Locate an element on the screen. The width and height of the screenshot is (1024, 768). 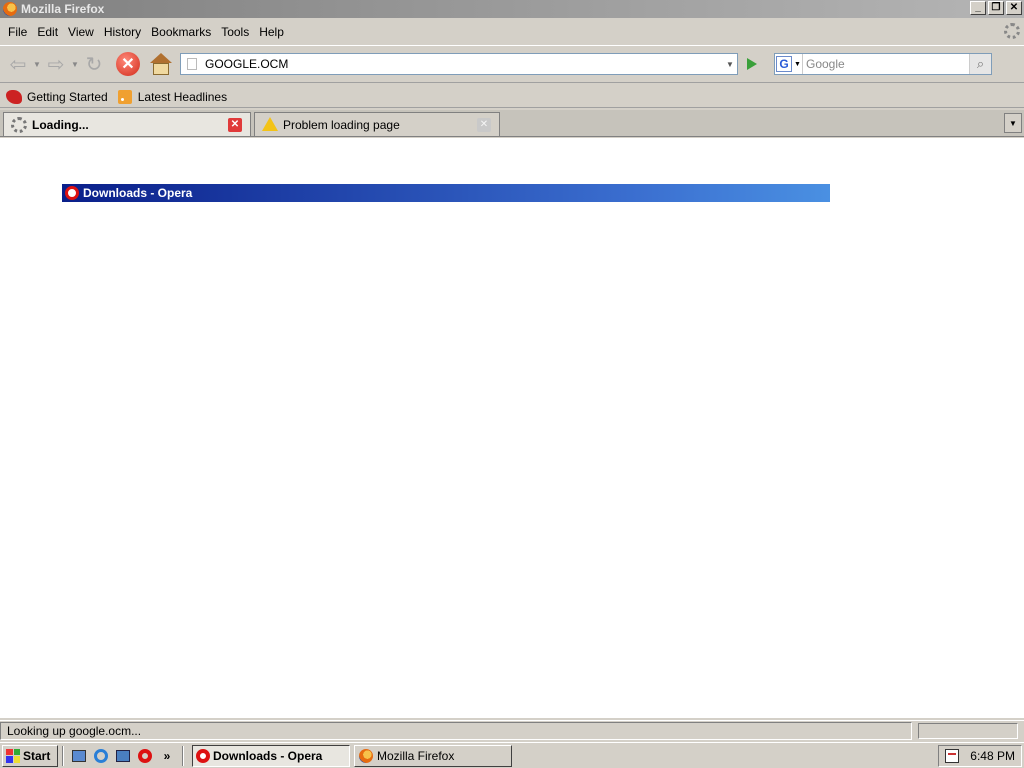
spinner-icon is located at coordinates (19, 124).